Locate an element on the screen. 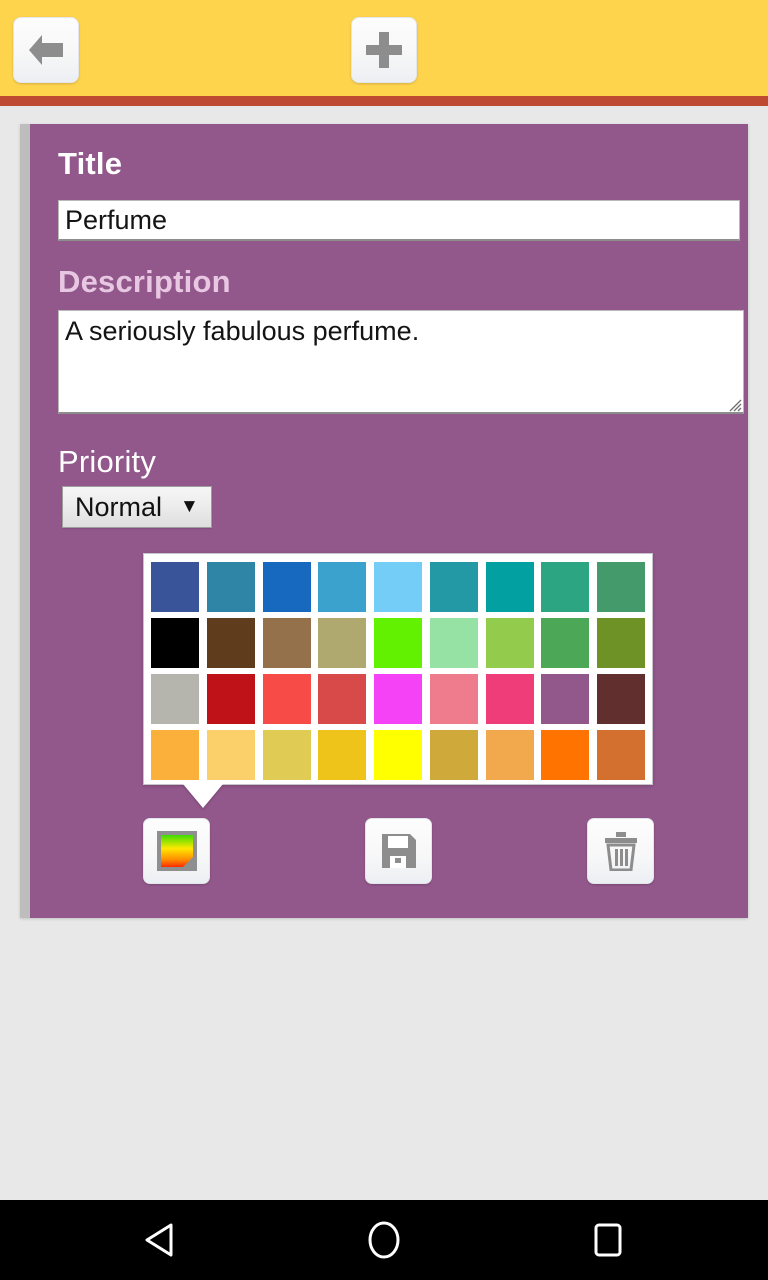 This screenshot has height=1280, width=768. navbar-recents-button is located at coordinates (608, 1240).